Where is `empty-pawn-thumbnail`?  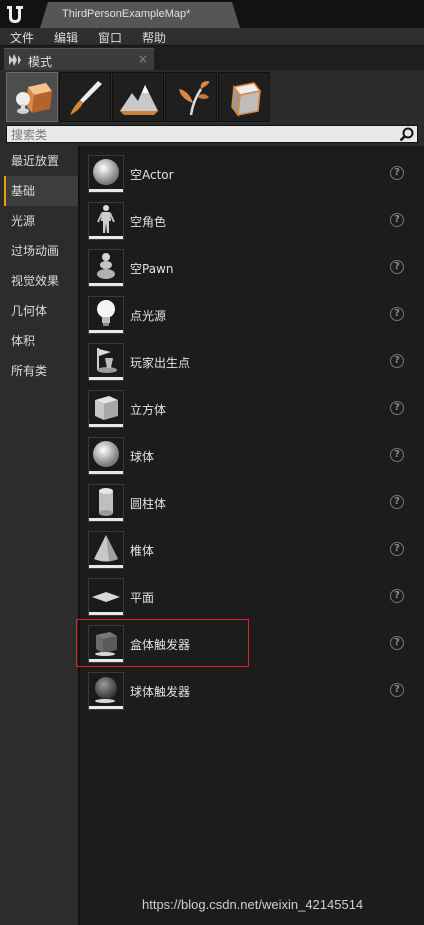
empty-pawn-thumbnail is located at coordinates (106, 268).